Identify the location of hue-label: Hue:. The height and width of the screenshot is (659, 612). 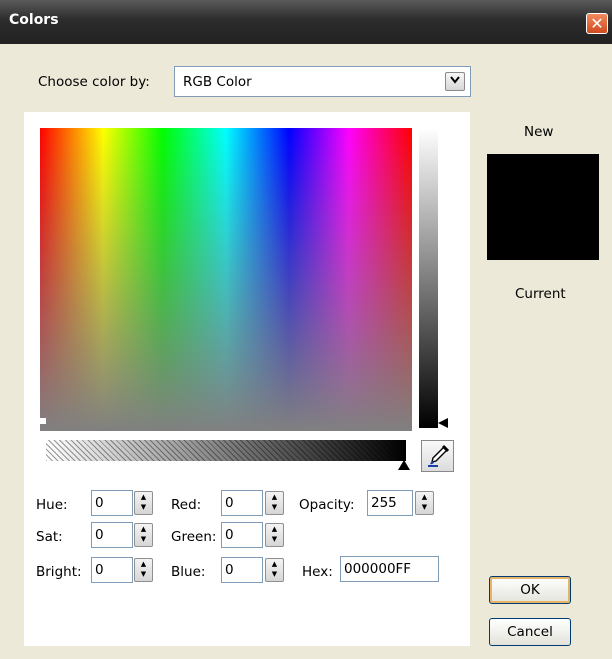
(52, 505).